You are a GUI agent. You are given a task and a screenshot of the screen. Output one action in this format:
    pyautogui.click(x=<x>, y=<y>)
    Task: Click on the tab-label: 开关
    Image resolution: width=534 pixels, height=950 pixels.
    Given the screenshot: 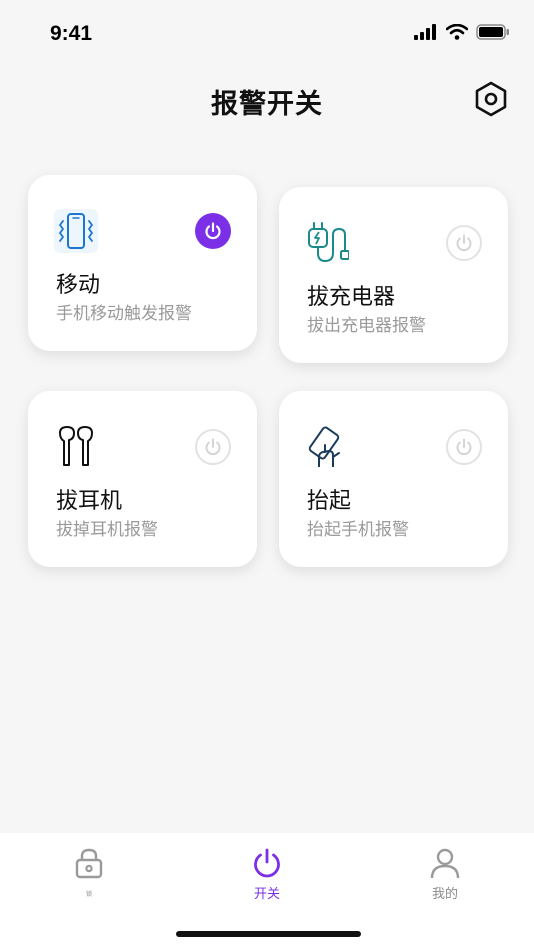 What is the action you would take?
    pyautogui.click(x=266, y=894)
    